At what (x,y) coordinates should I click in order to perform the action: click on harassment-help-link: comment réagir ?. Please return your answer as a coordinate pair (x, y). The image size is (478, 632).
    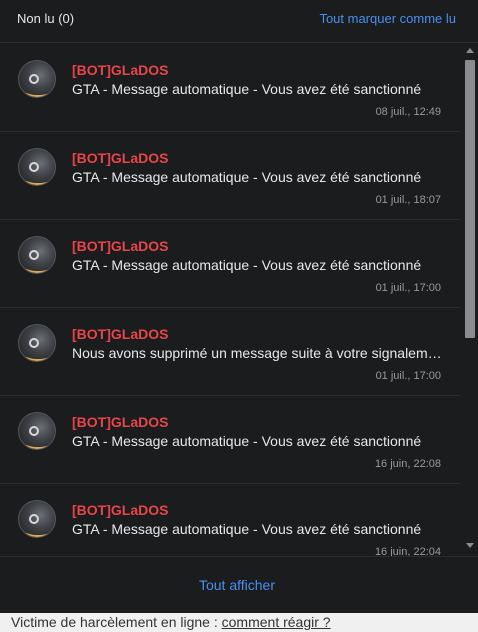
    Looking at the image, I should click on (276, 622).